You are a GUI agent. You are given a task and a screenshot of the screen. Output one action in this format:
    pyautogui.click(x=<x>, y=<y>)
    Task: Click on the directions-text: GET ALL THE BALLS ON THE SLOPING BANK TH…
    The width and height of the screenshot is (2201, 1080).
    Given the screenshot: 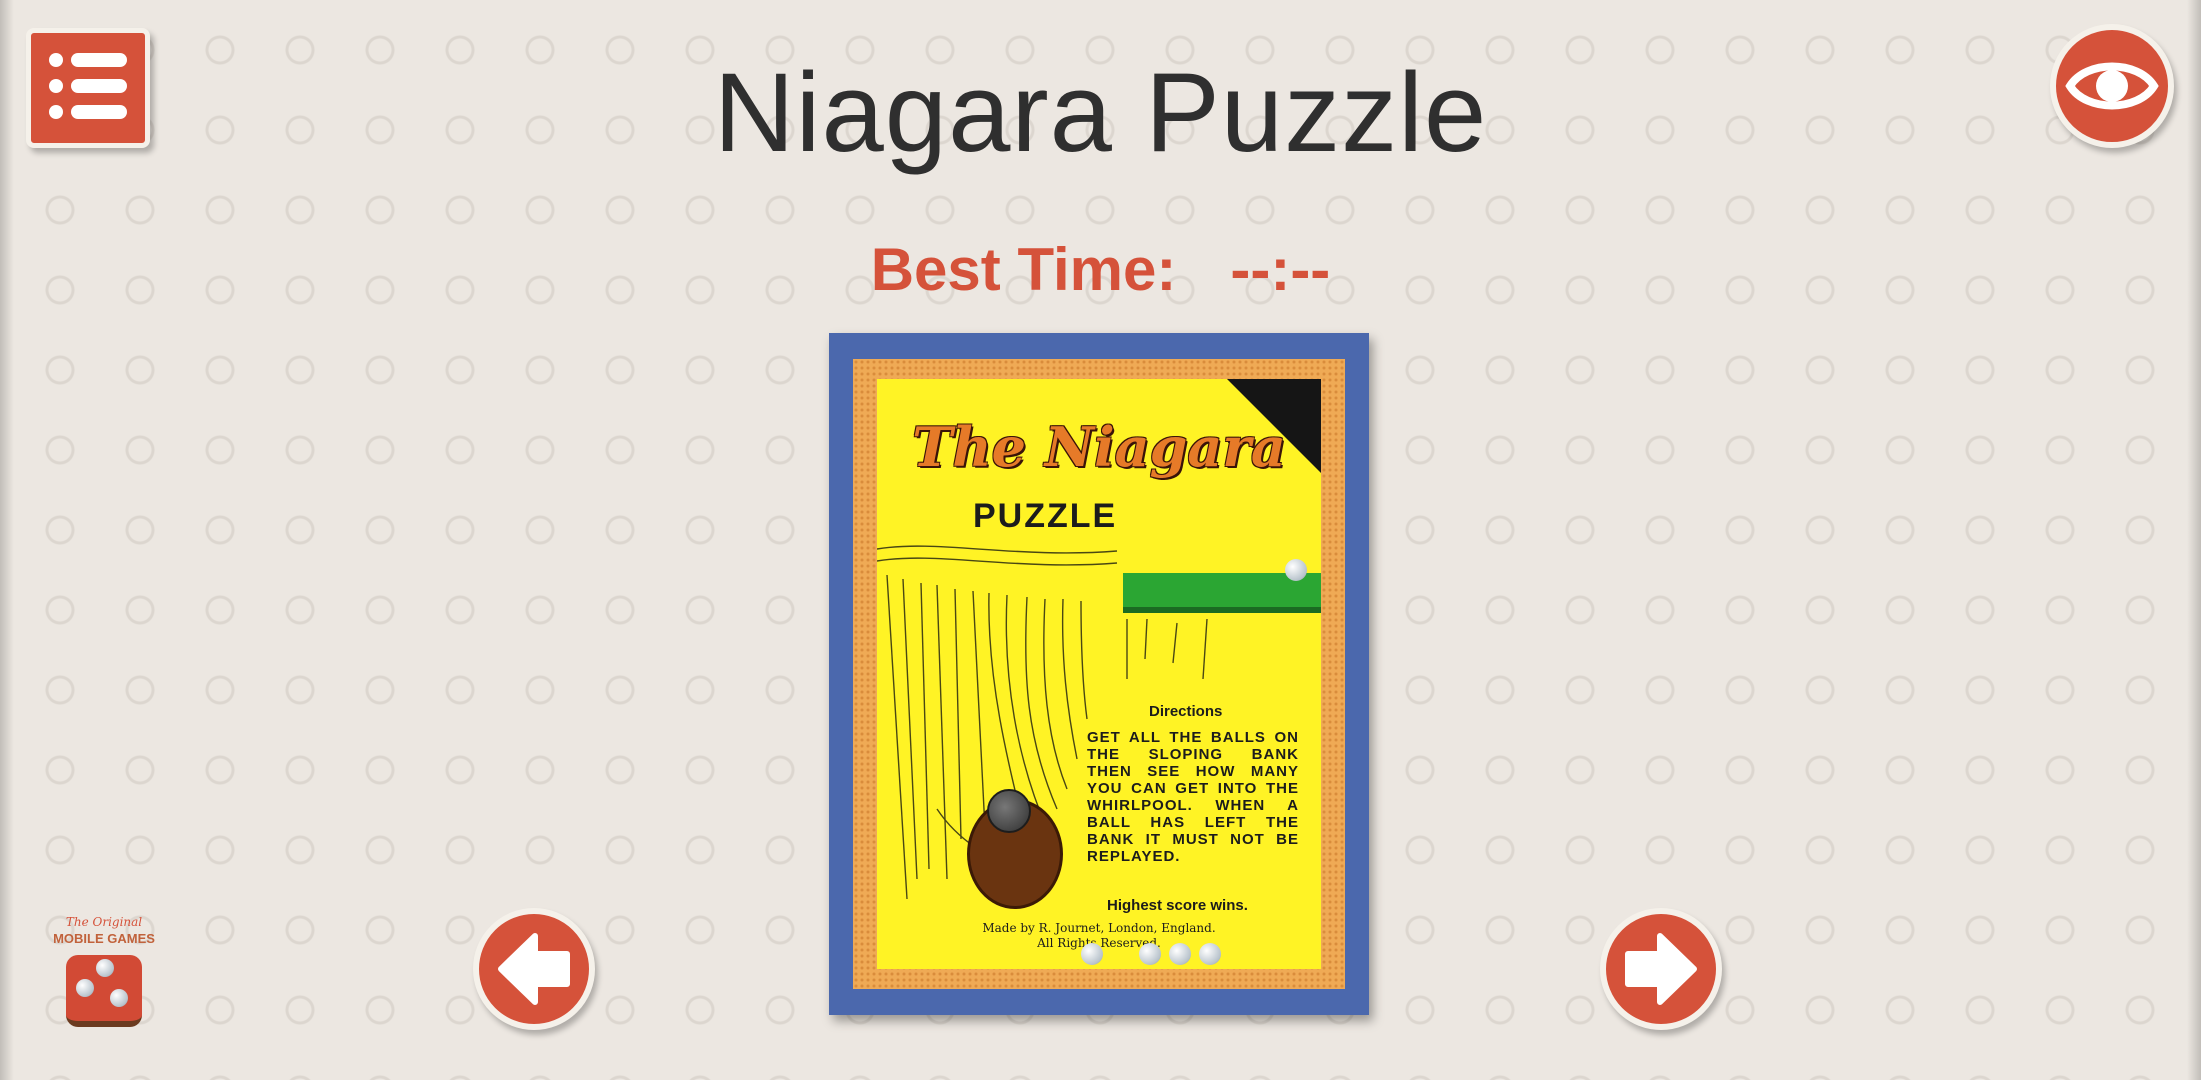 What is the action you would take?
    pyautogui.click(x=1193, y=797)
    